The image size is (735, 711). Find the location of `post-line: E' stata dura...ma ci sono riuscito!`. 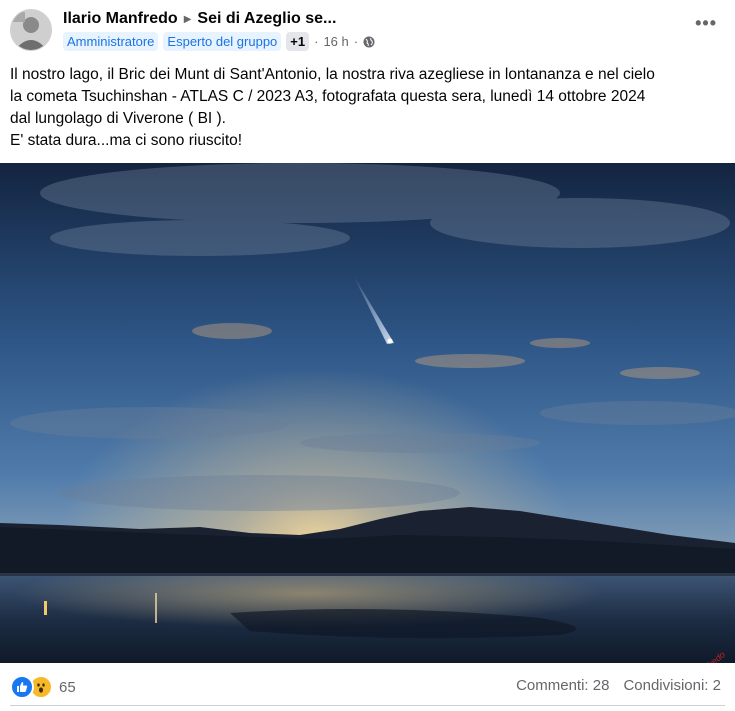

post-line: E' stata dura...ma ci sono riuscito! is located at coordinates (126, 140).